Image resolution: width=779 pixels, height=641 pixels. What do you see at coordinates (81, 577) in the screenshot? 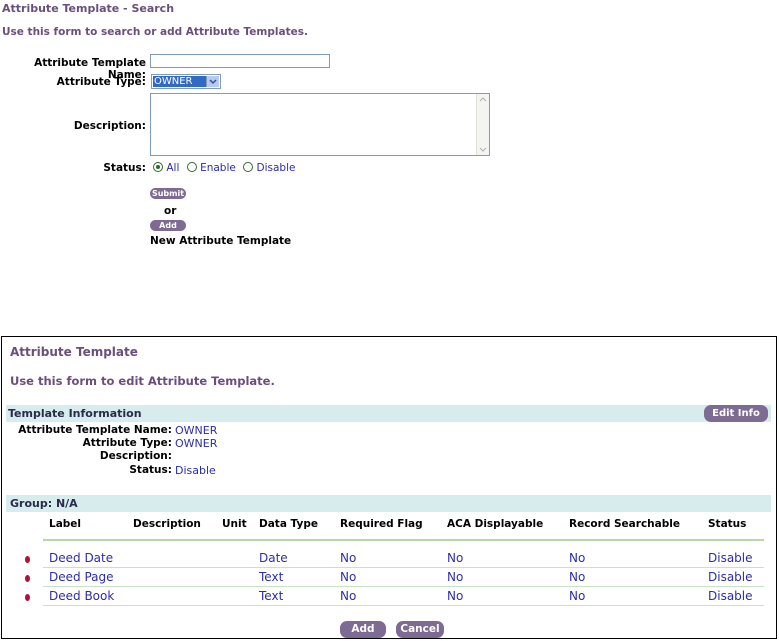
I see `row-label-link: Deed Page` at bounding box center [81, 577].